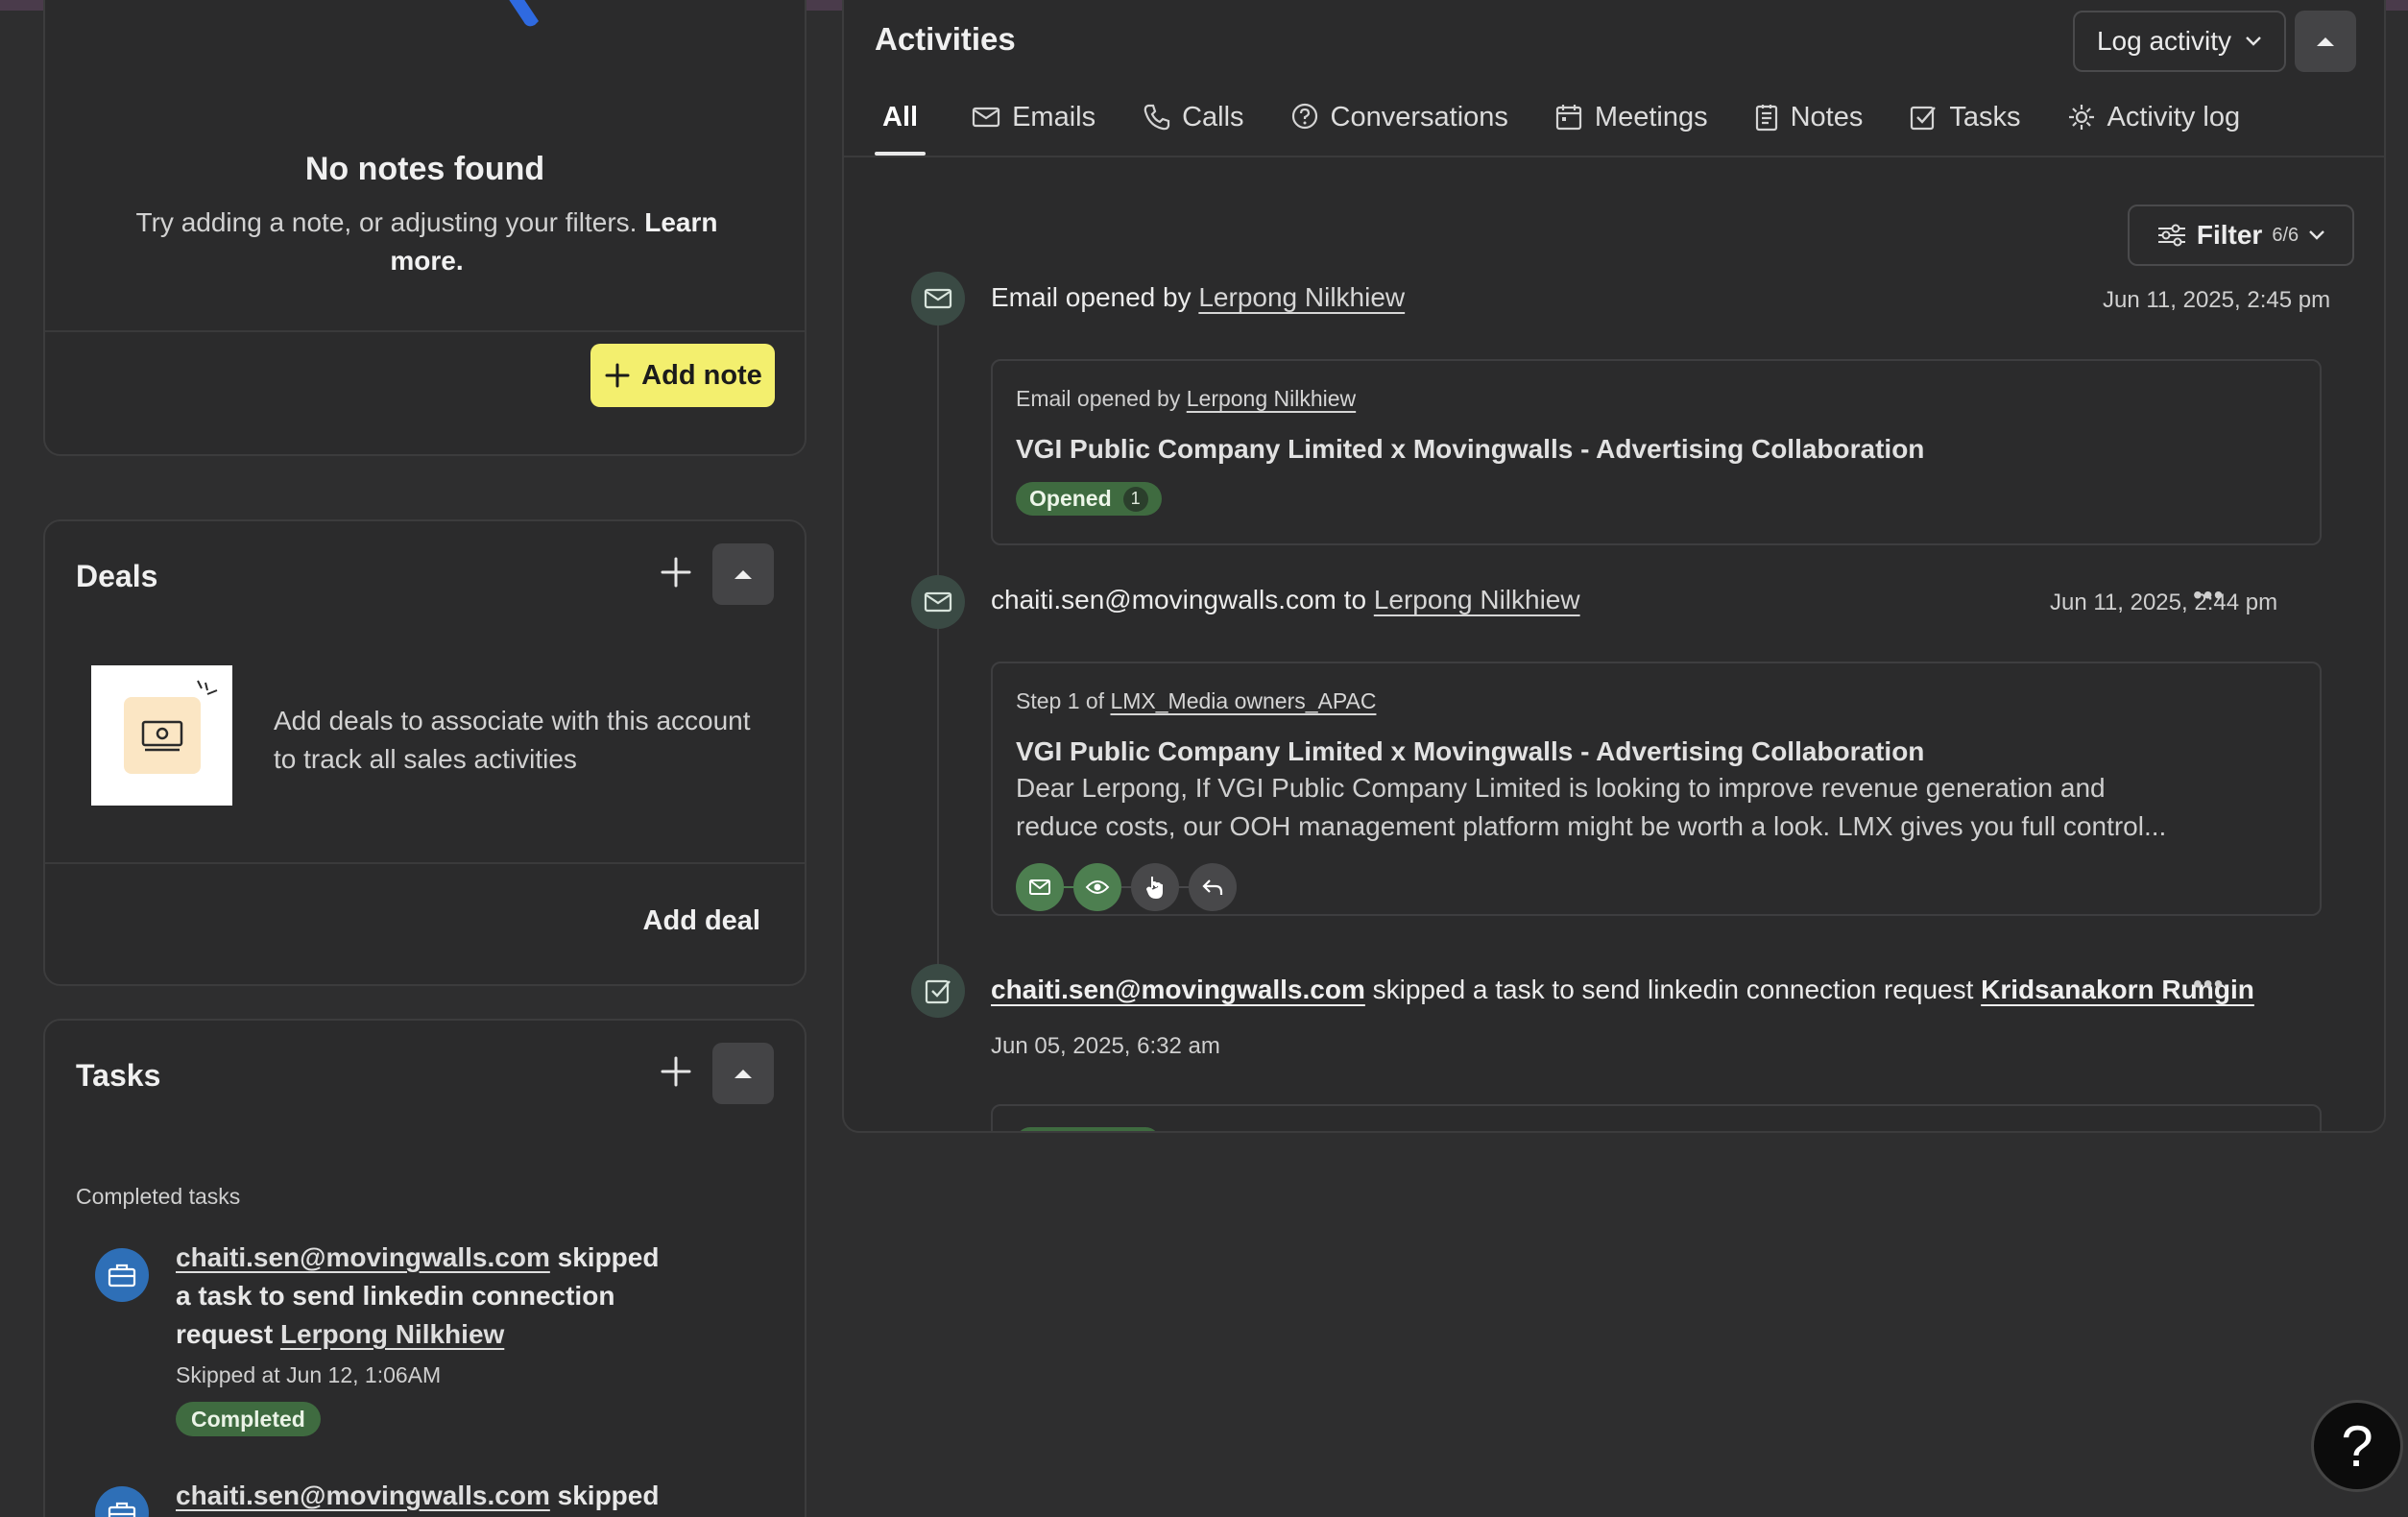 The height and width of the screenshot is (1517, 2408). I want to click on calendar-icon, so click(1569, 118).